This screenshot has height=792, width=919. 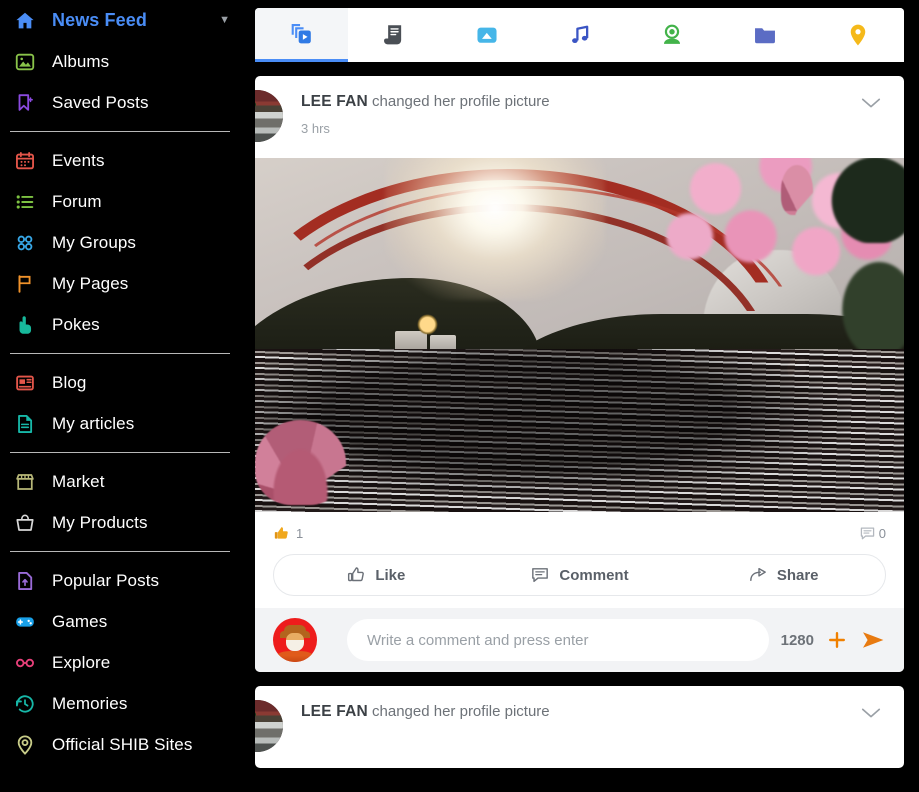 I want to click on article-icon, so click(x=25, y=424).